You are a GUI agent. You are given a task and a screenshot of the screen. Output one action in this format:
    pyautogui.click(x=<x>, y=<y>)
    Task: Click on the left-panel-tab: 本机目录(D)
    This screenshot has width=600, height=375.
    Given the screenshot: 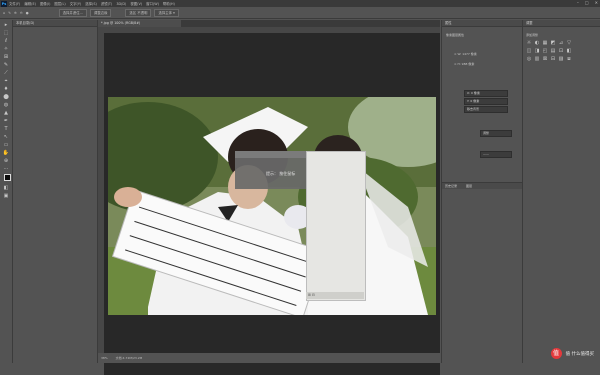 What is the action you would take?
    pyautogui.click(x=55, y=23)
    